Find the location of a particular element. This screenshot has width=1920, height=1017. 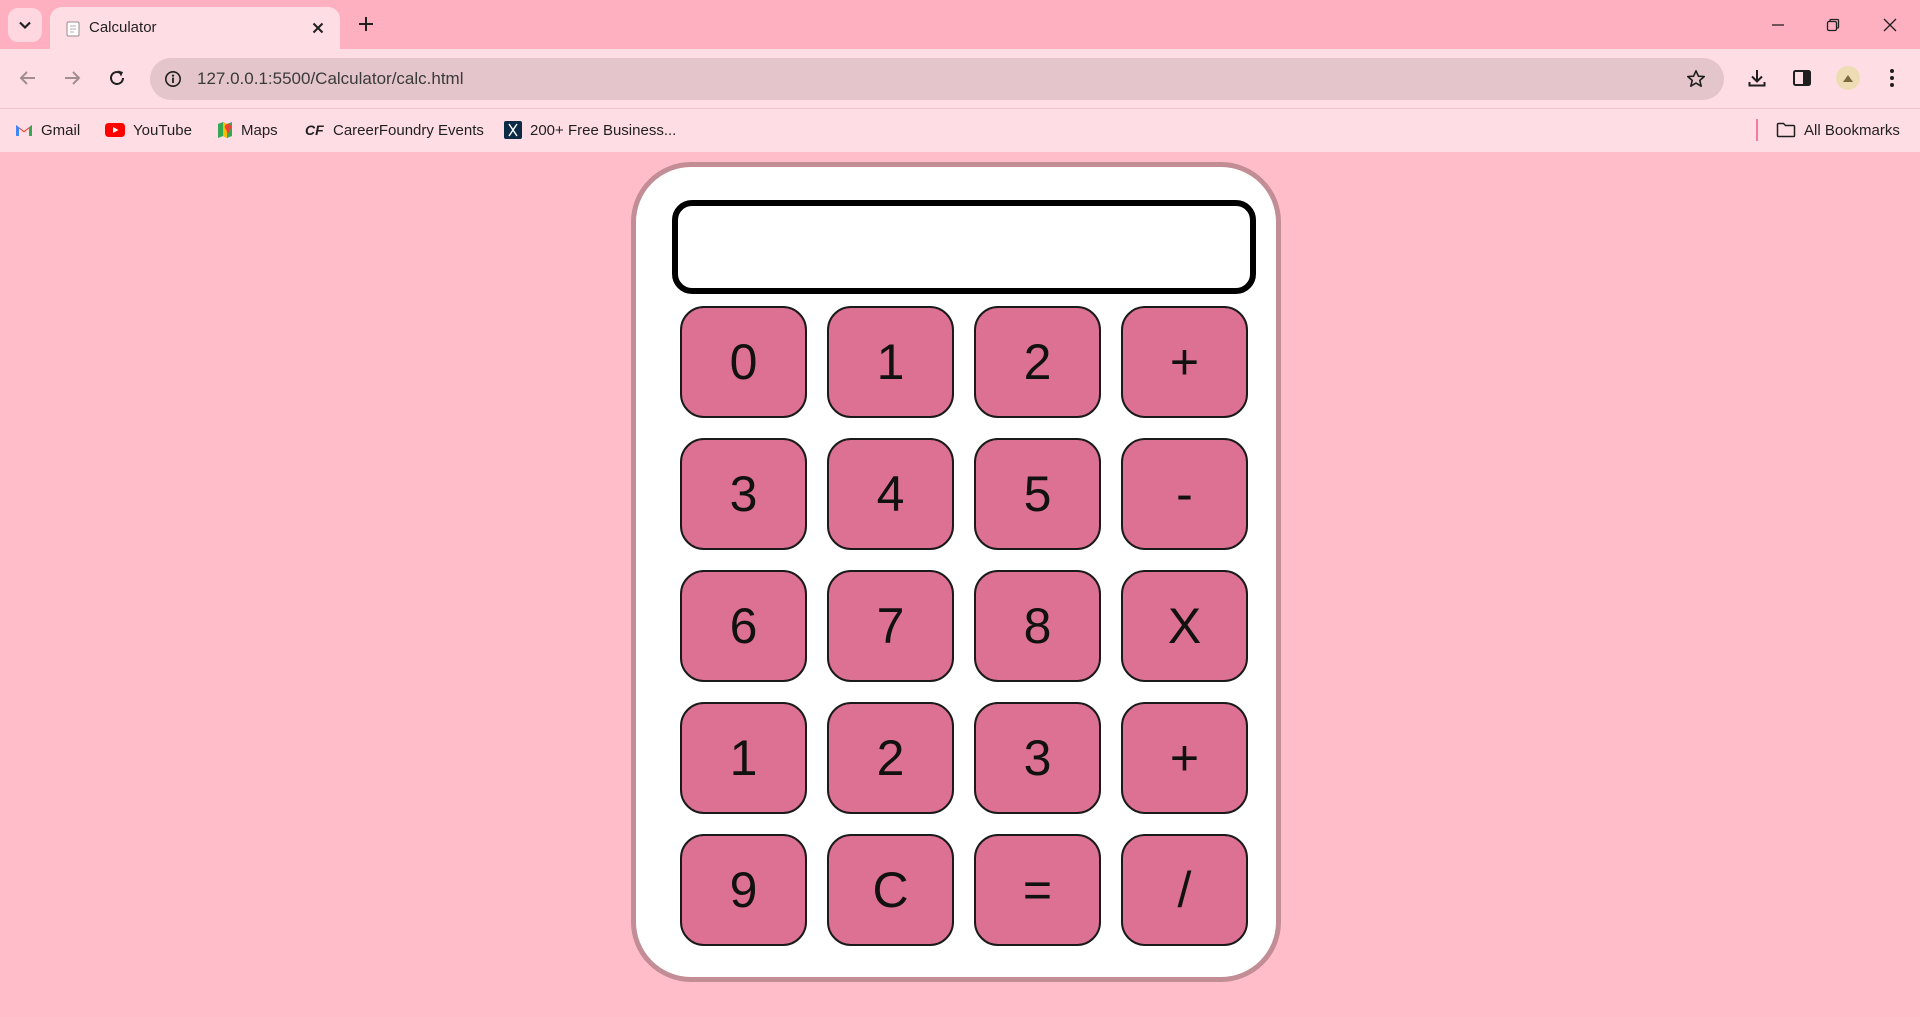

info-icon is located at coordinates (173, 79).